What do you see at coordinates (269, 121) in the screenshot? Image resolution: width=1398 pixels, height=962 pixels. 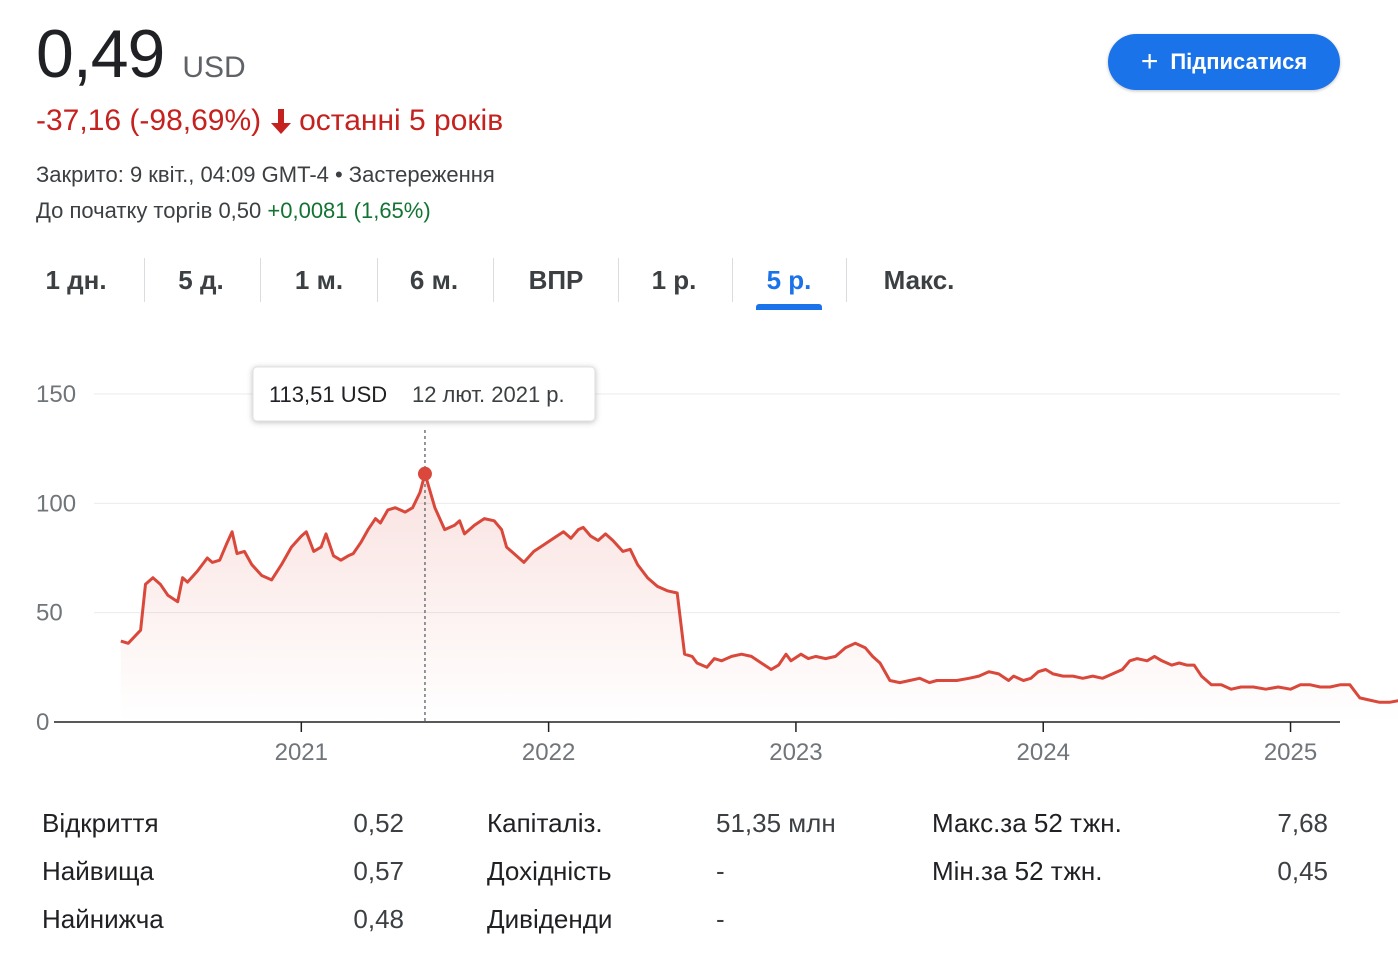 I see `price-change-row: -37,16 (-98,69%) останні 5 років` at bounding box center [269, 121].